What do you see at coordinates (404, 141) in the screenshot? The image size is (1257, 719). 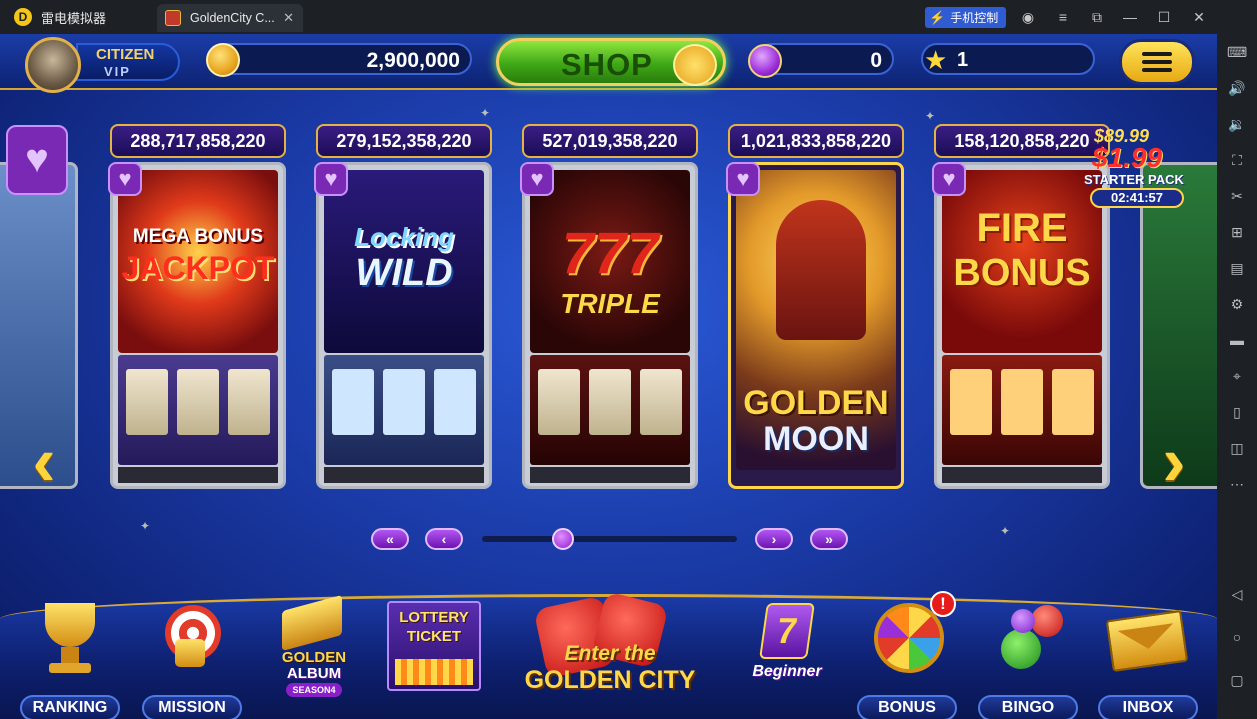 I see `jackpot-amount: 279,152,358,220` at bounding box center [404, 141].